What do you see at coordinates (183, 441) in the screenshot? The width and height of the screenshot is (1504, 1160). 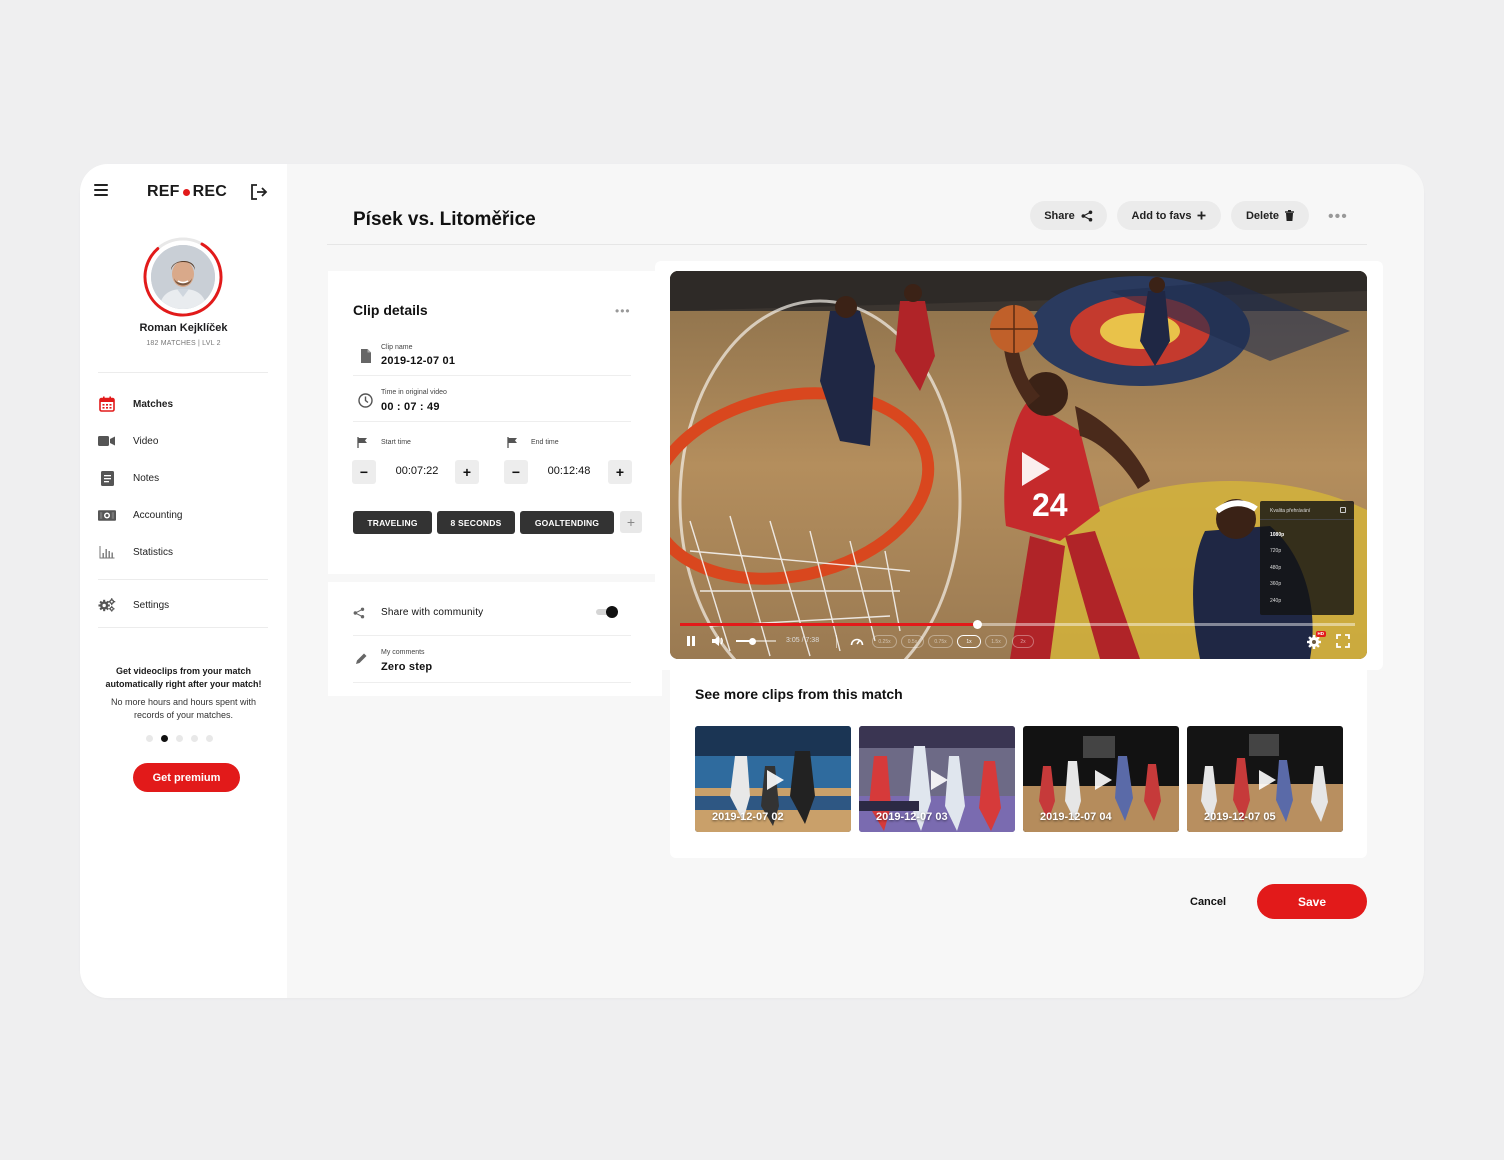 I see `nav-item-video: Video` at bounding box center [183, 441].